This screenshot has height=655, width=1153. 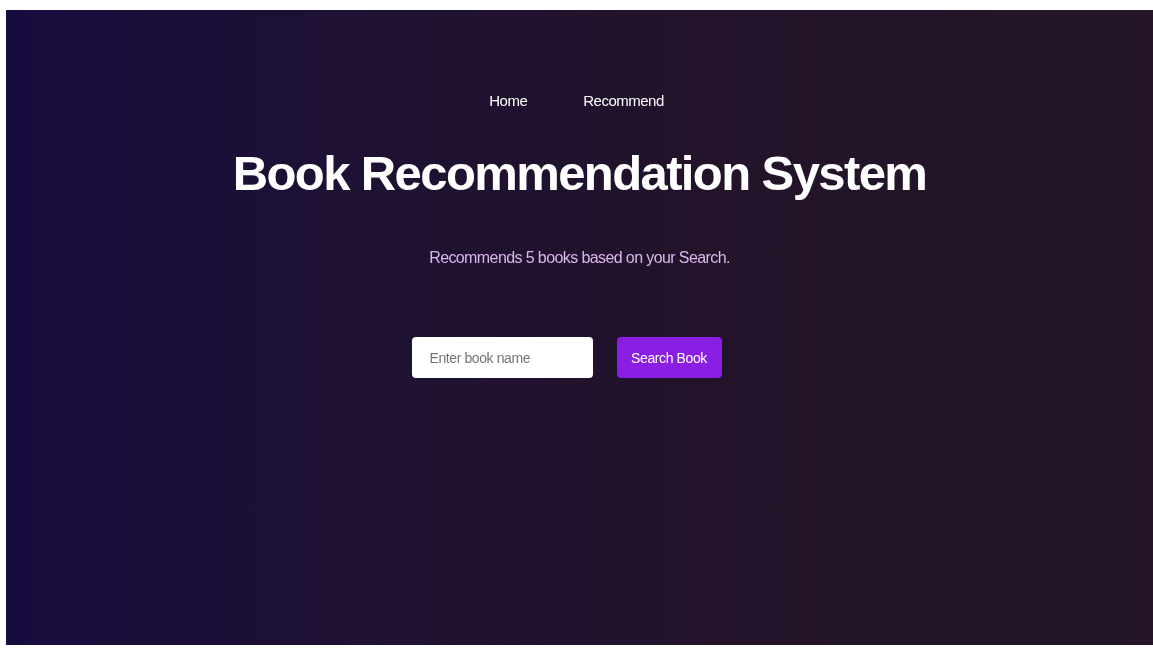 I want to click on search-field: Enter book name, so click(x=502, y=357).